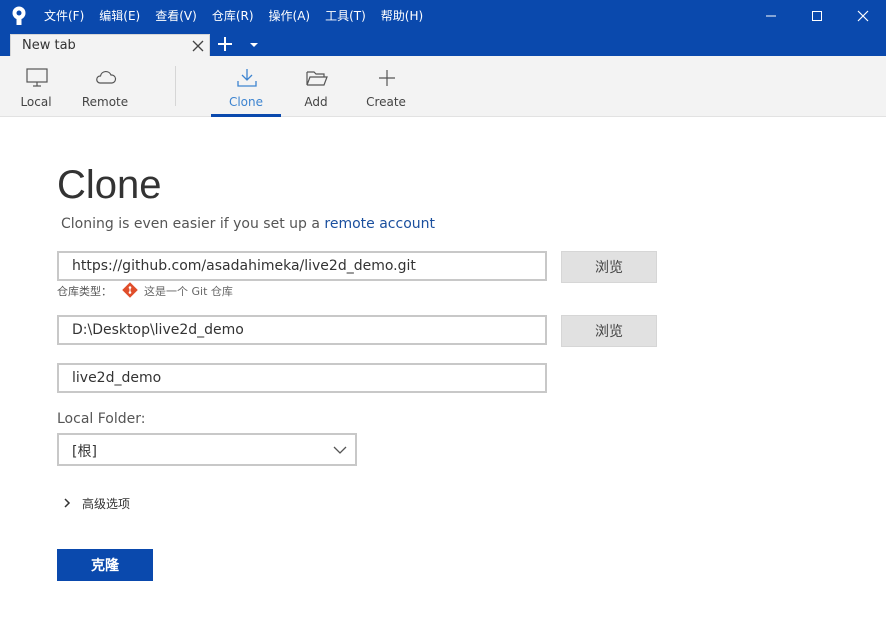 The height and width of the screenshot is (635, 886). What do you see at coordinates (110, 45) in the screenshot?
I see `tab-new-tab: New tab` at bounding box center [110, 45].